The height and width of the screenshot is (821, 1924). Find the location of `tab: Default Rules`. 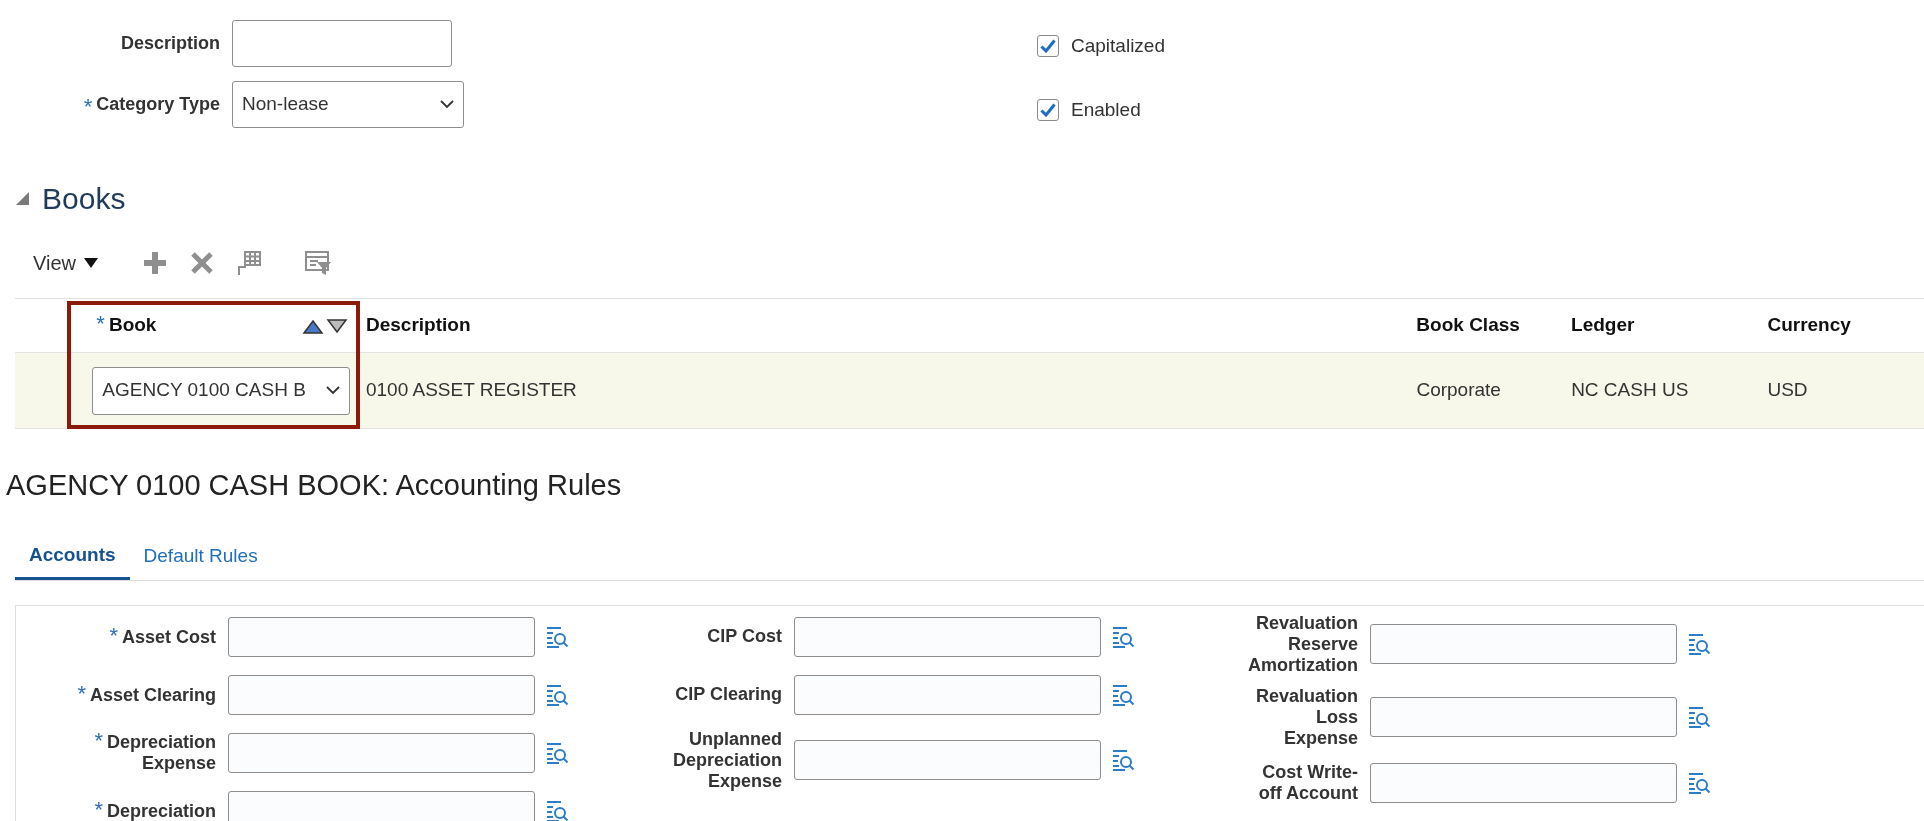

tab: Default Rules is located at coordinates (200, 556).